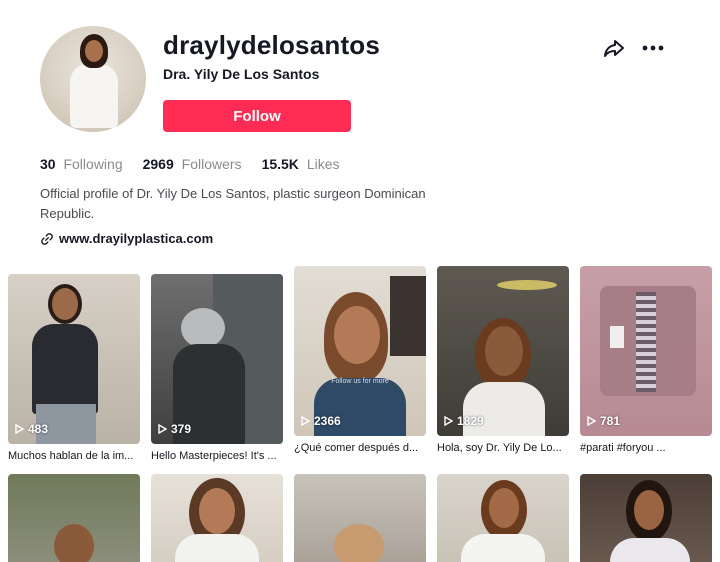 This screenshot has height=562, width=720. What do you see at coordinates (603, 421) in the screenshot?
I see `video-views: 781` at bounding box center [603, 421].